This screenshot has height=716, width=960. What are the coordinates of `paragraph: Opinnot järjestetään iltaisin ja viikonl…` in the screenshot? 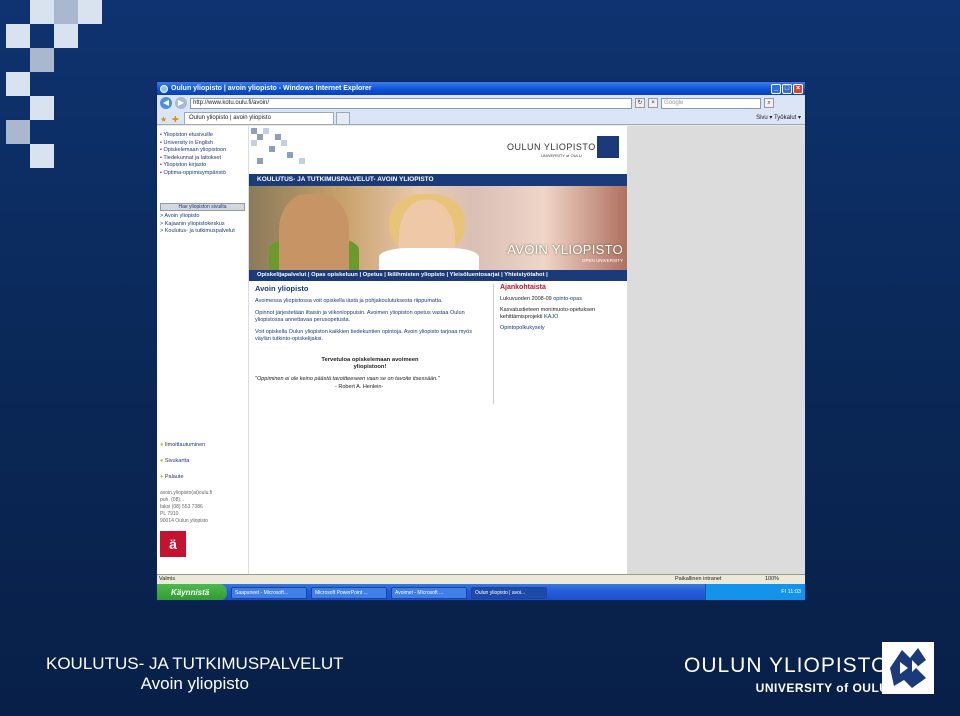 It's located at (360, 316).